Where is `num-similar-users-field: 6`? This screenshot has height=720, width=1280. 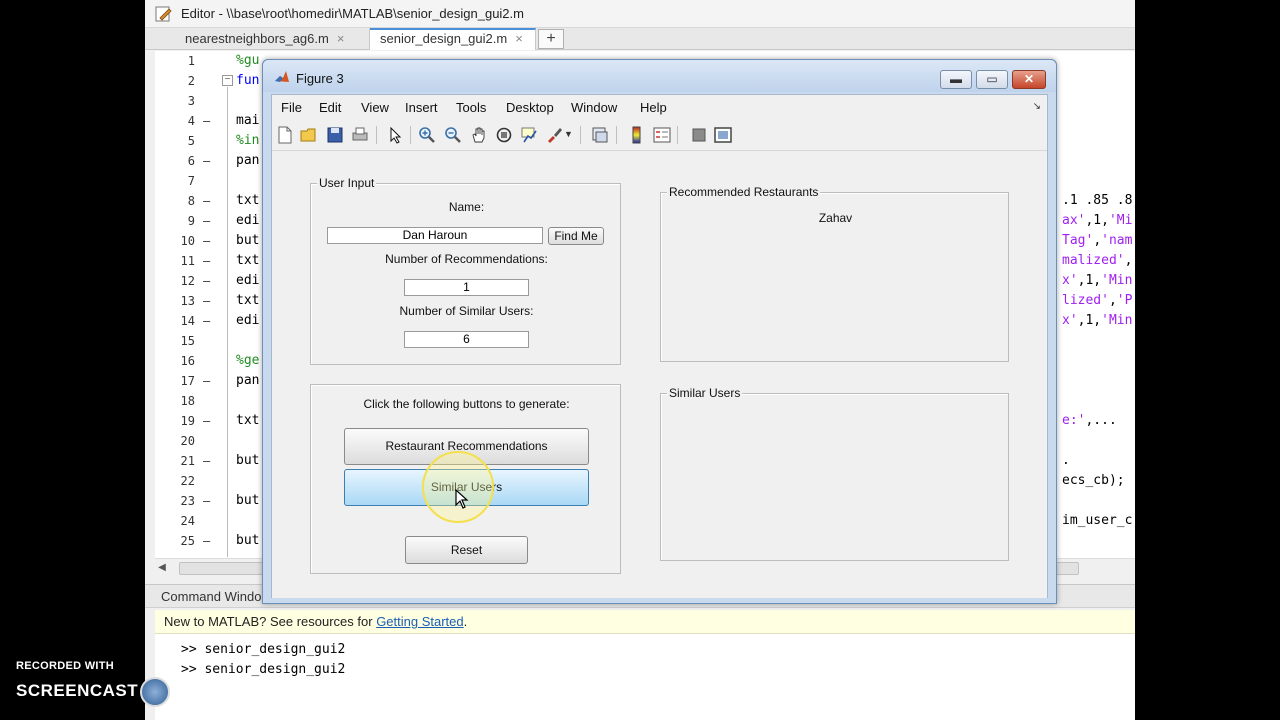 num-similar-users-field: 6 is located at coordinates (466, 339).